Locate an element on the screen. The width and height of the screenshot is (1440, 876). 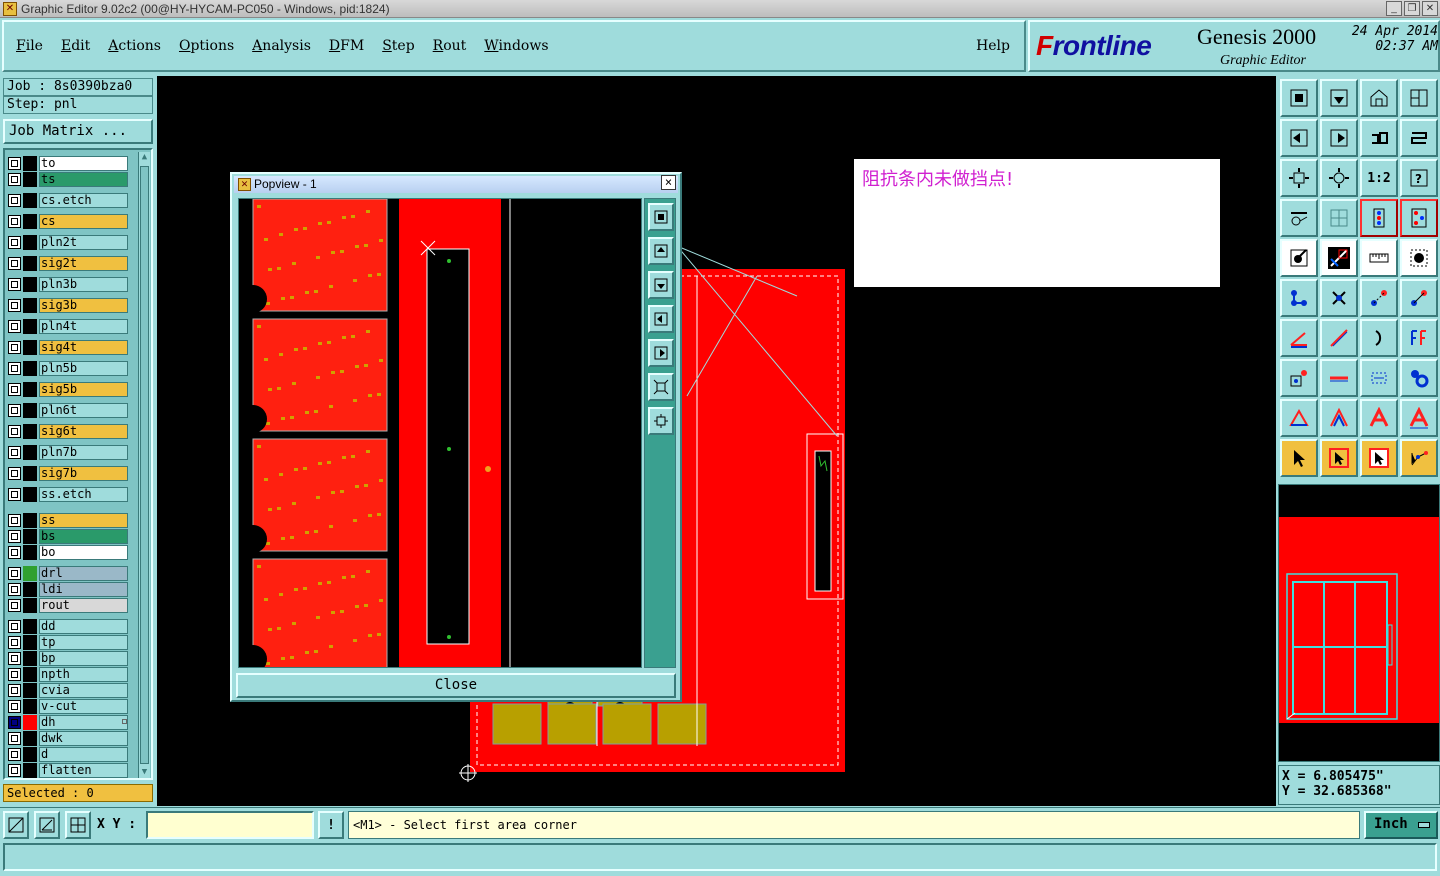
layer-row-pln7b: pln7b is located at coordinates (68, 452).